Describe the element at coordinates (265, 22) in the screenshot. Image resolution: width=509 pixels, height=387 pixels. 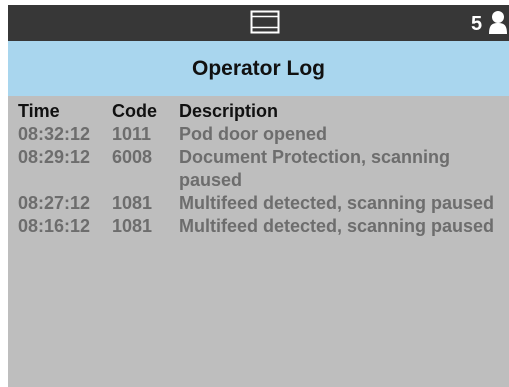
I see `scanner-icon` at that location.